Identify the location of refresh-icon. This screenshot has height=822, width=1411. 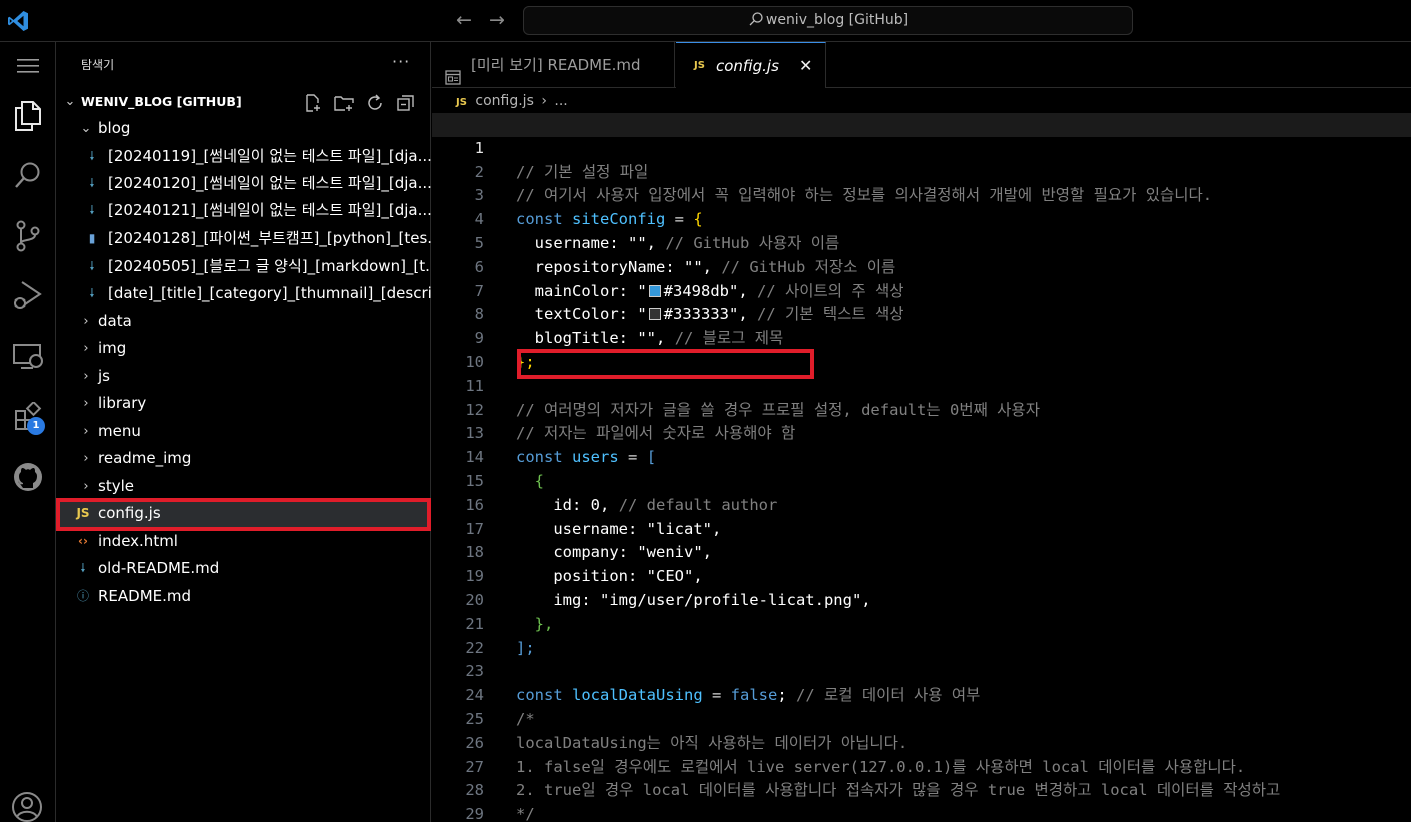
(375, 103).